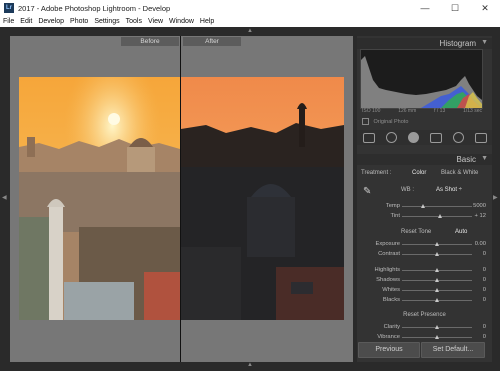 The width and height of the screenshot is (500, 371). I want to click on reset-tone-button: Reset Tone, so click(416, 232).